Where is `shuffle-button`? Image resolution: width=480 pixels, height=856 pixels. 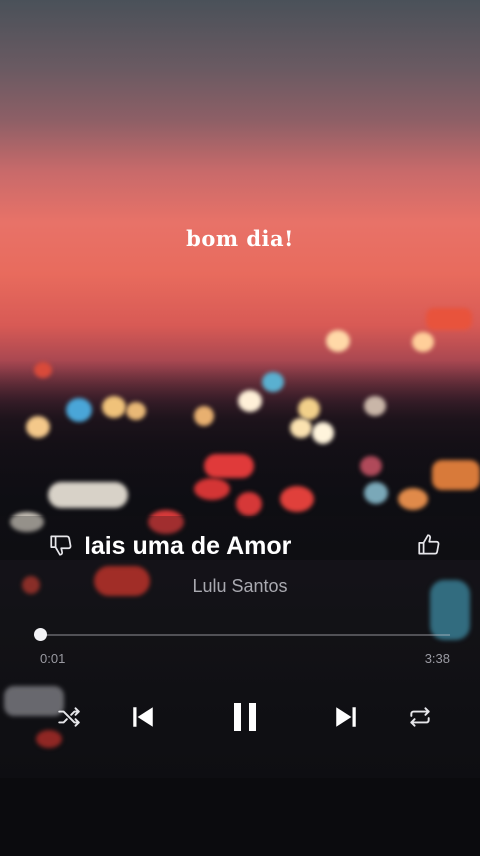 shuffle-button is located at coordinates (69, 717).